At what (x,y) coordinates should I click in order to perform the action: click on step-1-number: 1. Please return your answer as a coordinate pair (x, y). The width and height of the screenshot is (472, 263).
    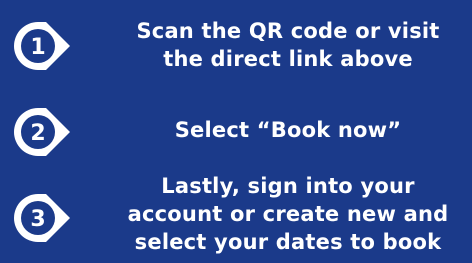
    Looking at the image, I should click on (37, 47).